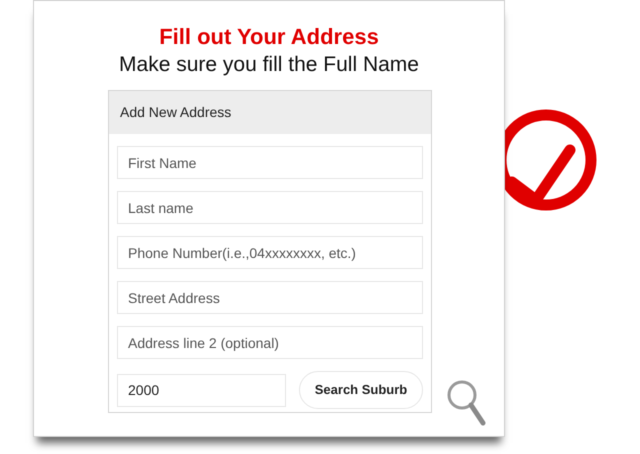 The height and width of the screenshot is (454, 640). Describe the element at coordinates (201, 390) in the screenshot. I see `postcode-field: 2000` at that location.